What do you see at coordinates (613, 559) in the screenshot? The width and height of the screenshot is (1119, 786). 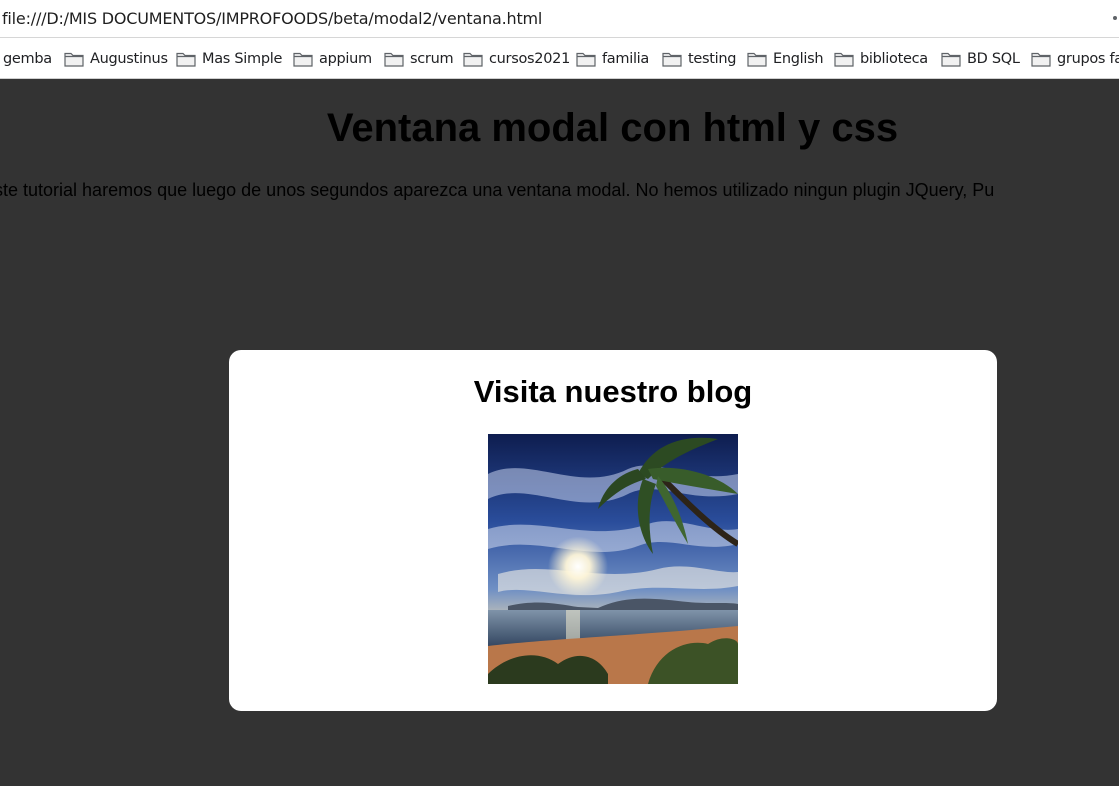 I see `palm-beach-sunset-image` at bounding box center [613, 559].